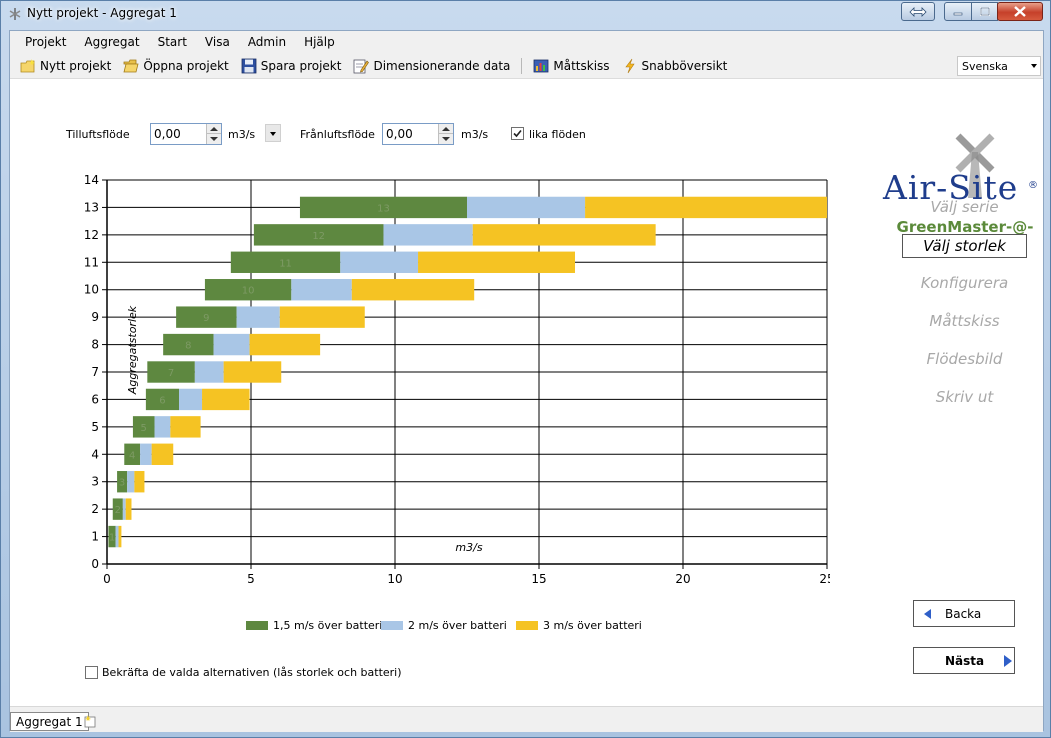  I want to click on minimize-icon, so click(958, 13).